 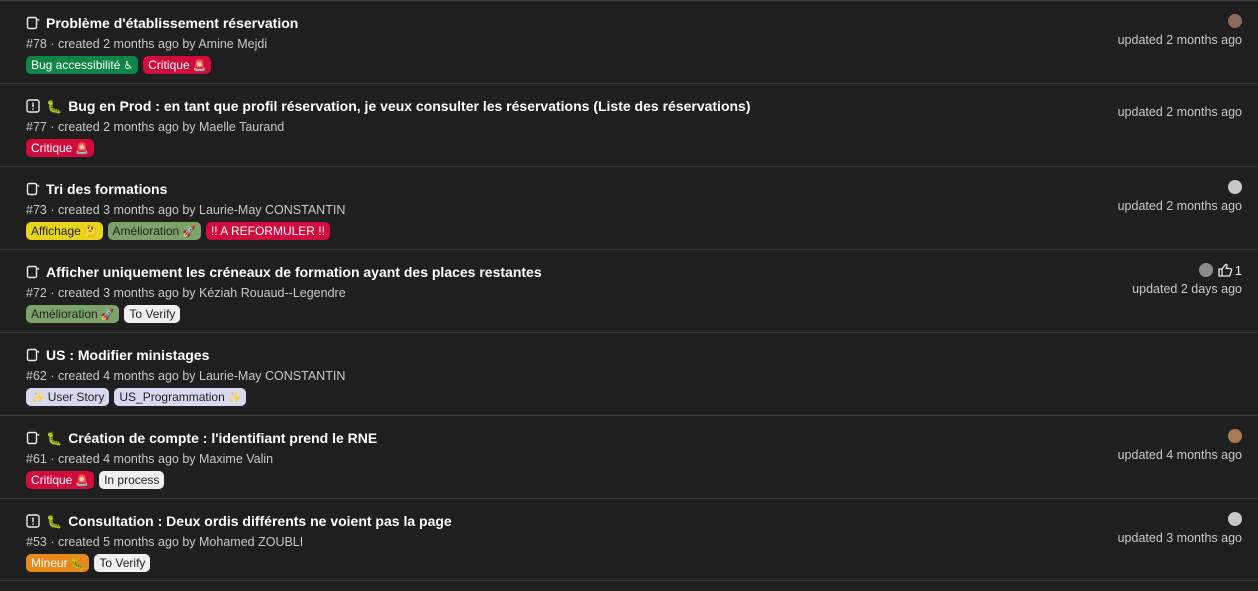 I want to click on issue-label: Affichage 🤔, so click(x=64, y=231).